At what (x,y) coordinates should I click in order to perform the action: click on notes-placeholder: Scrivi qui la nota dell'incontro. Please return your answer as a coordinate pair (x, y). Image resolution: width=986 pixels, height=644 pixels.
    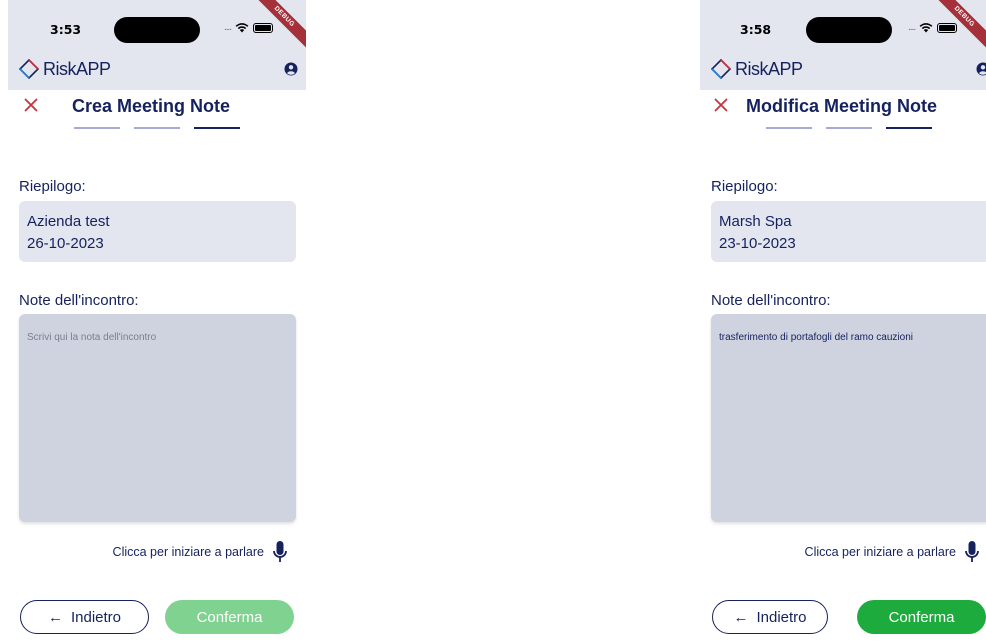
    Looking at the image, I should click on (92, 337).